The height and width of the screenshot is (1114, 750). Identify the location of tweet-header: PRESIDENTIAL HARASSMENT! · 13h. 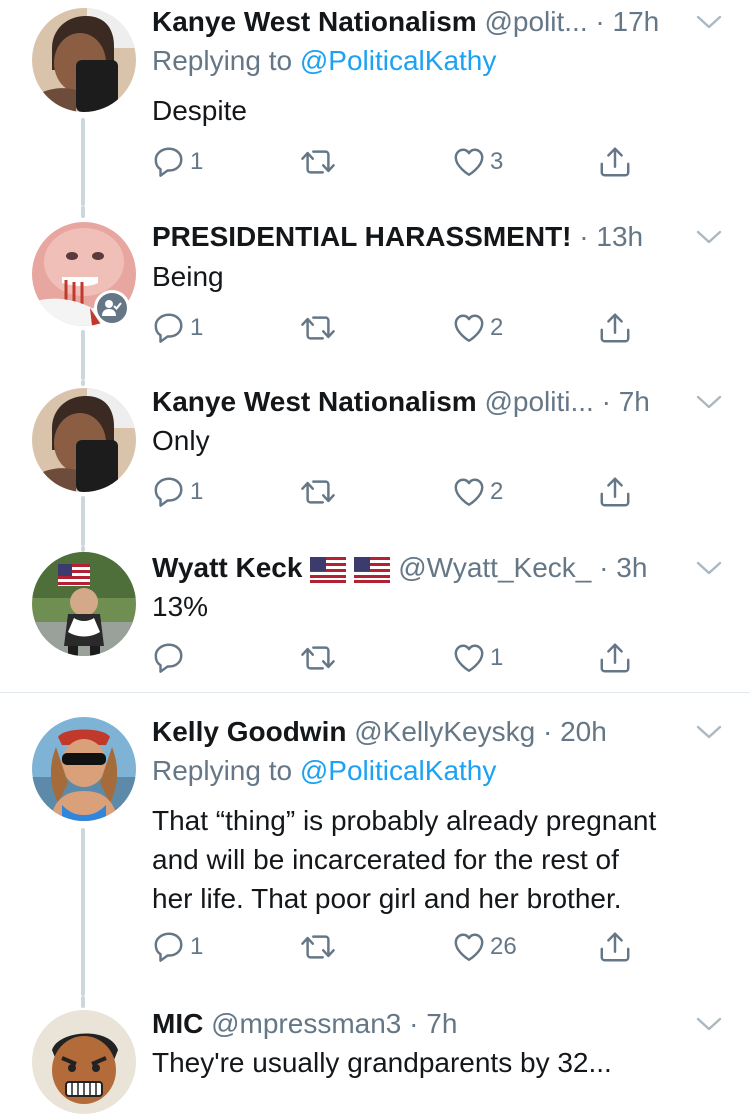
(441, 237).